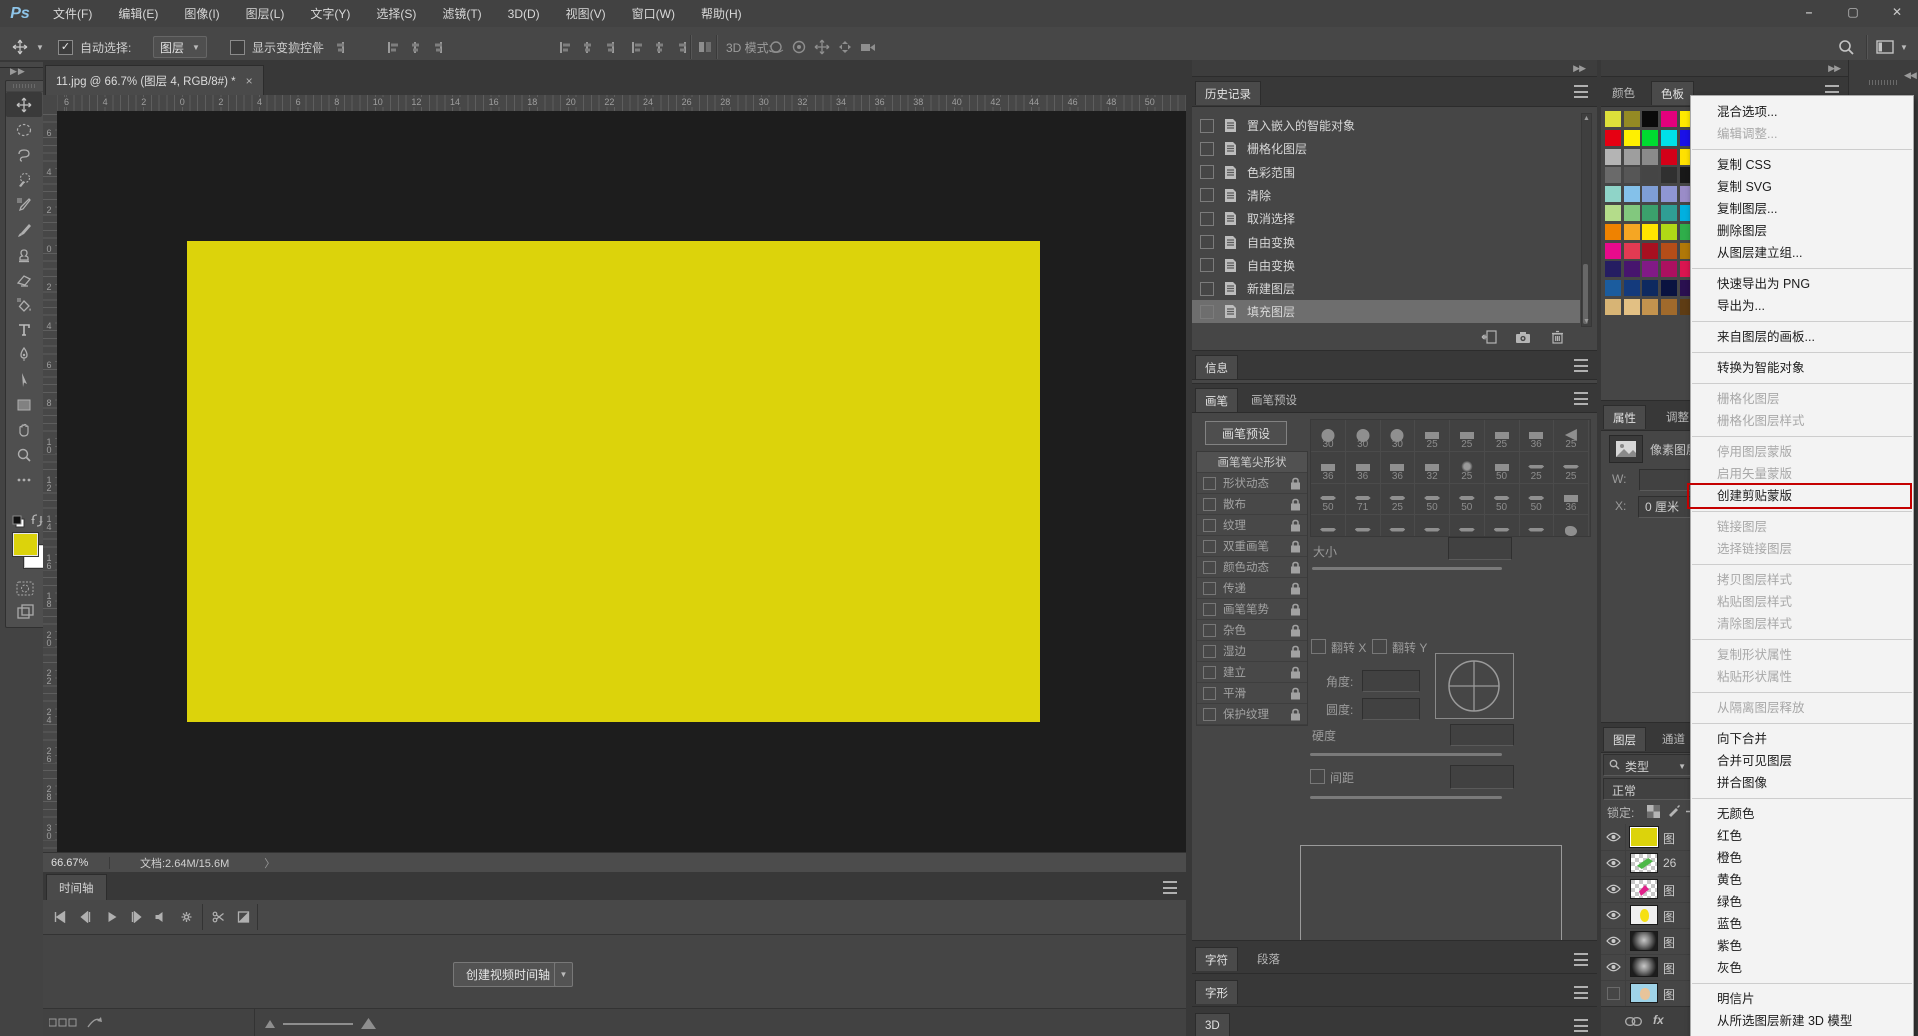  Describe the element at coordinates (154, 80) in the screenshot. I see `document-tab: 11.jpg @ 66.7% (图层 4, RGB/8#) * ×` at that location.